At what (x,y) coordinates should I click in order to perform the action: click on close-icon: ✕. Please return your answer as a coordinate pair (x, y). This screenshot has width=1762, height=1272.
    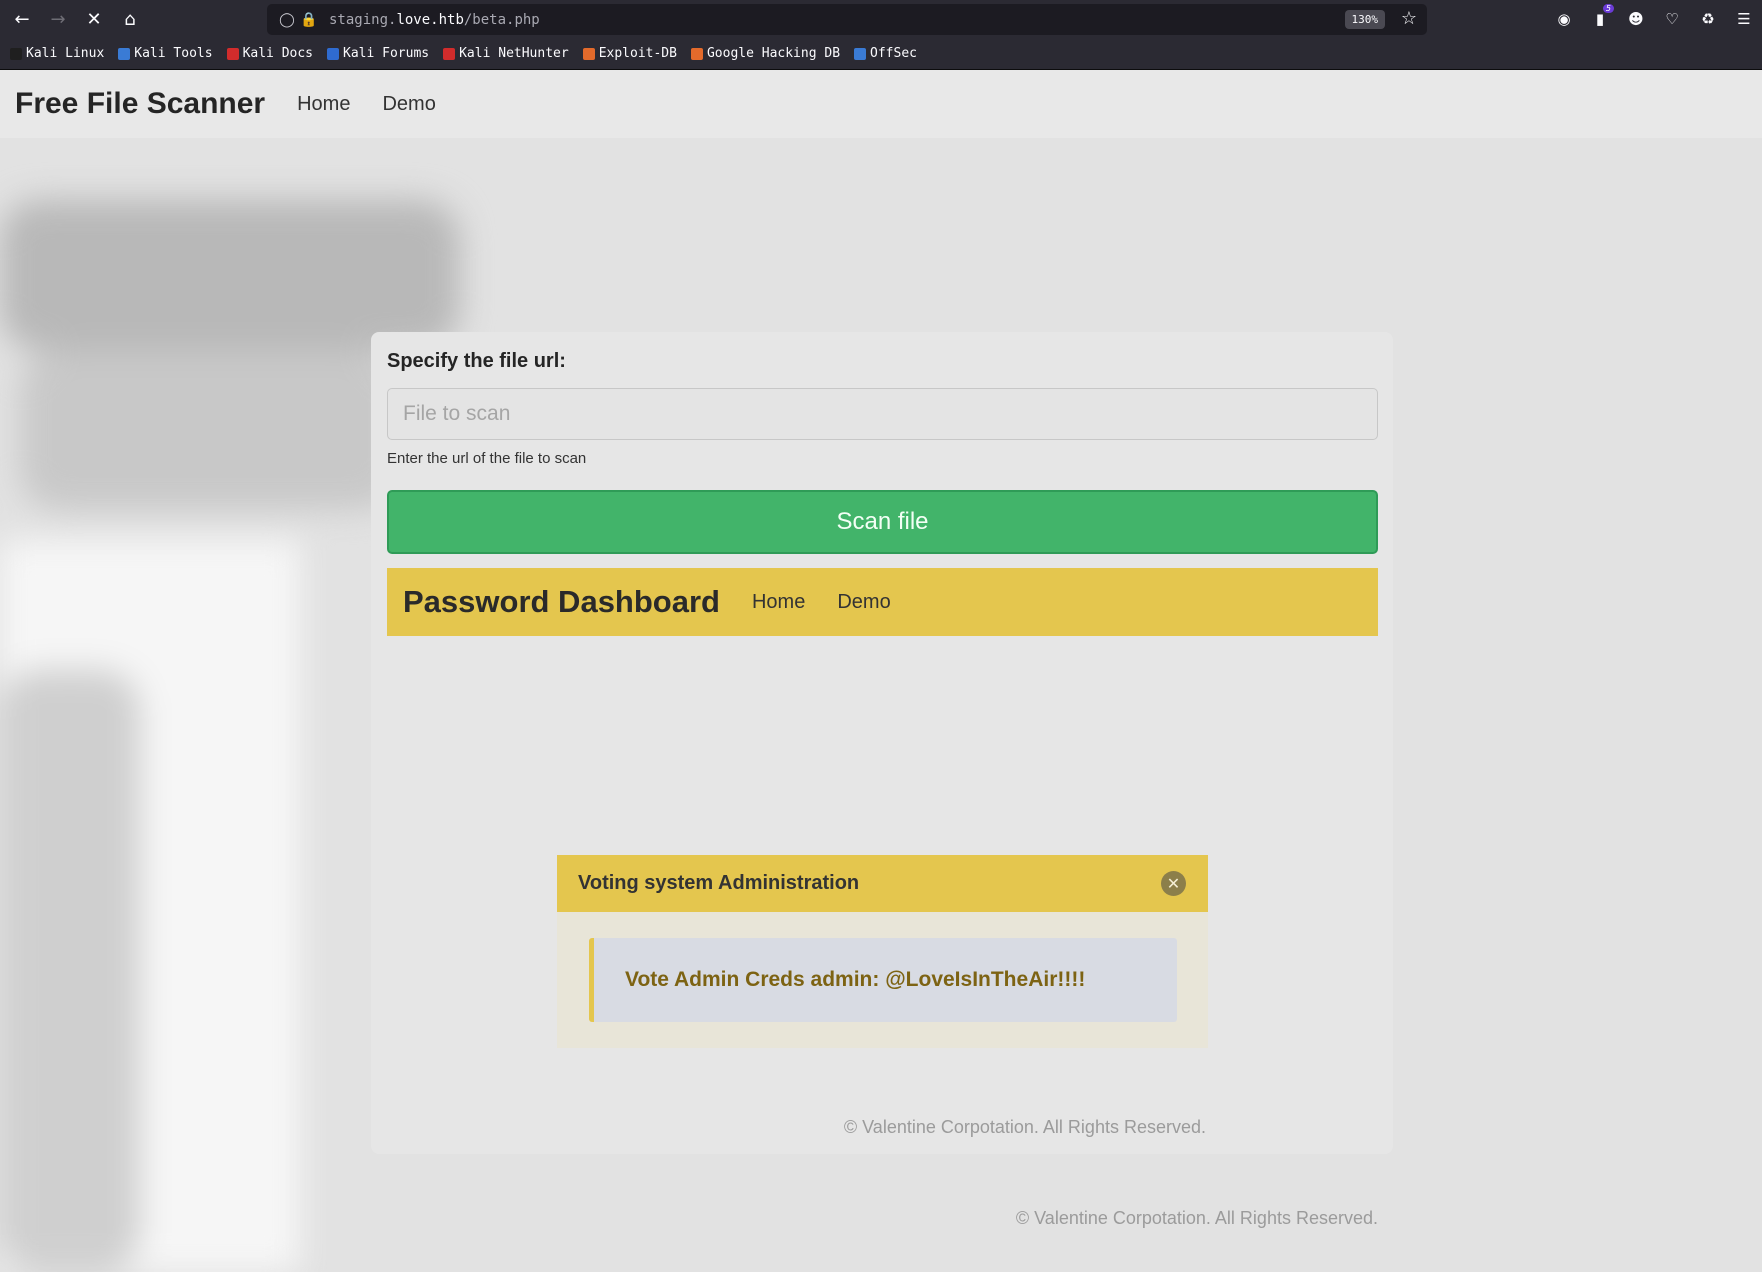
    Looking at the image, I should click on (1173, 883).